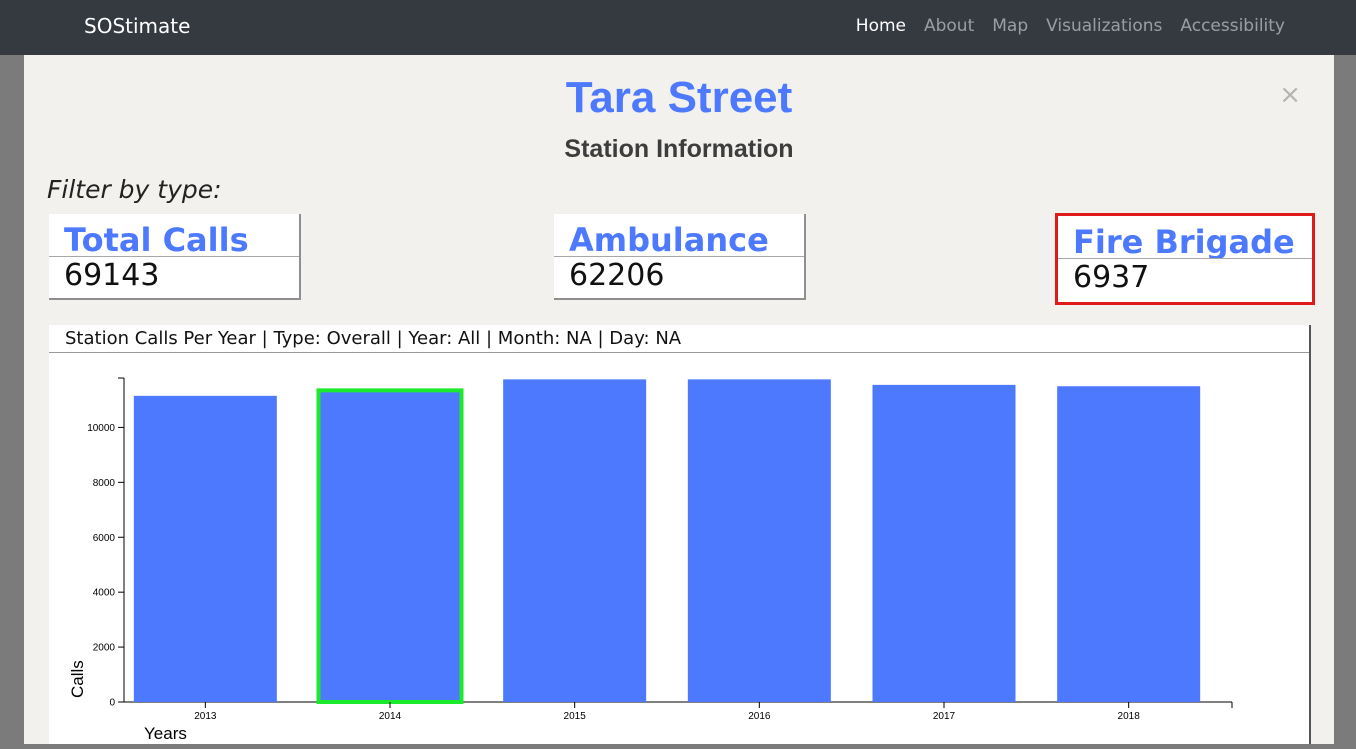  I want to click on bar-2015, so click(575, 540).